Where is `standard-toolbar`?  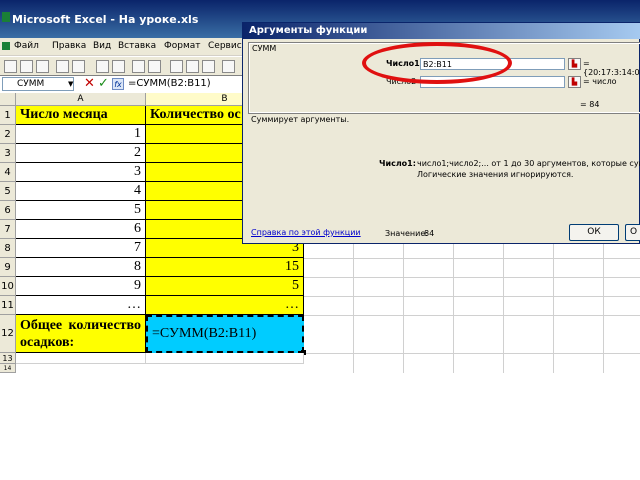
standard-toolbar is located at coordinates (125, 65).